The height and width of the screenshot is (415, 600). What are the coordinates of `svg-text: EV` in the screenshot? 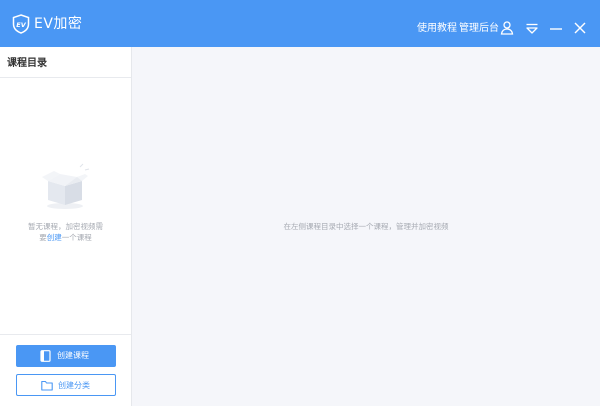 It's located at (21, 25).